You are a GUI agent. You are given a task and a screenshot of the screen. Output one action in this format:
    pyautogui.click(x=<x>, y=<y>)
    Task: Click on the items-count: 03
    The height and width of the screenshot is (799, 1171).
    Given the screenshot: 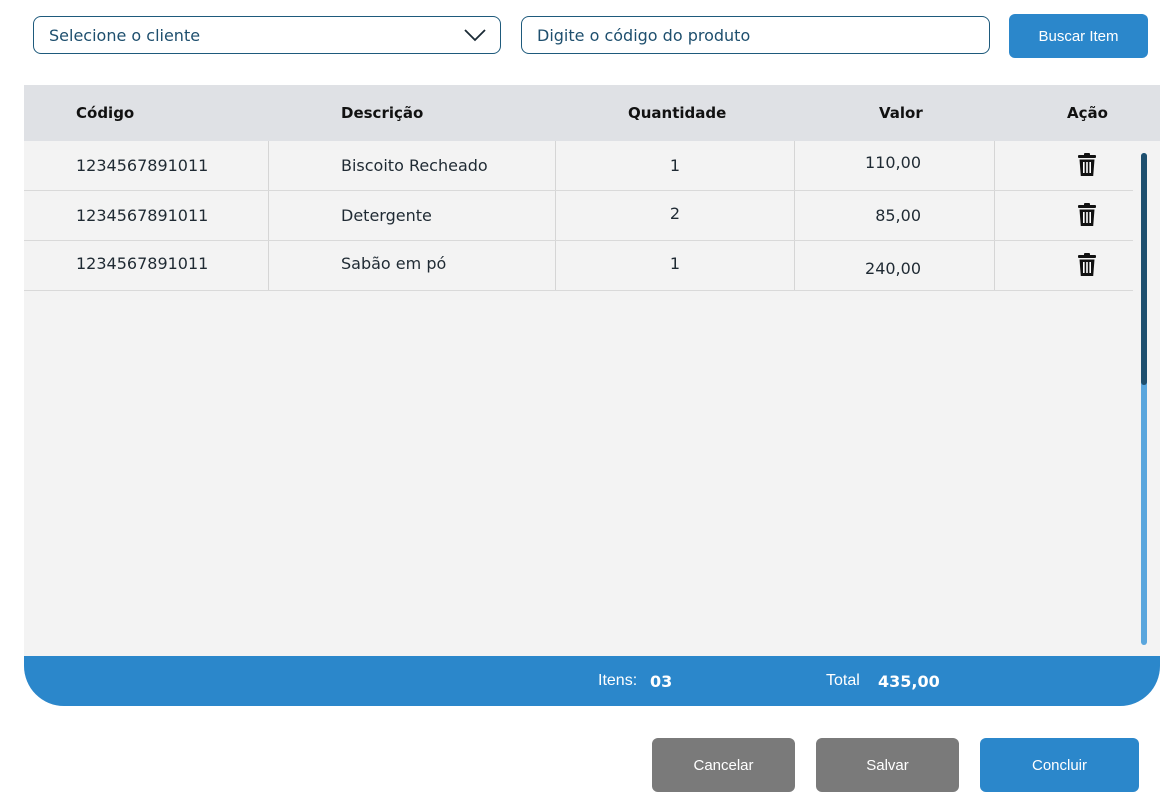 What is the action you would take?
    pyautogui.click(x=661, y=681)
    